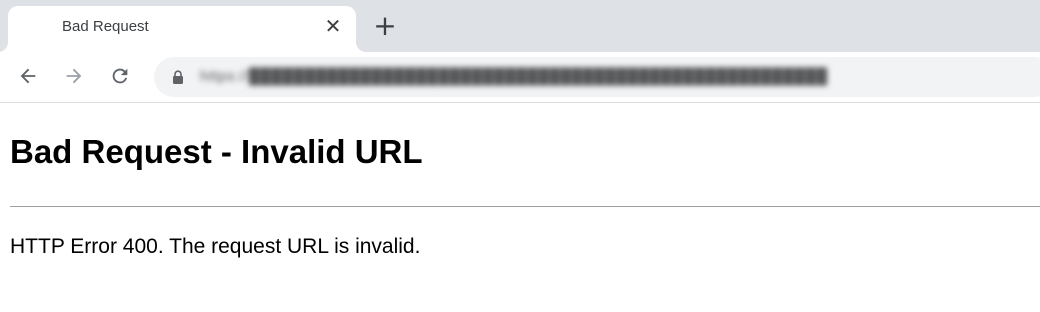 The image size is (1040, 312). What do you see at coordinates (74, 76) in the screenshot?
I see `forward-arrow-icon` at bounding box center [74, 76].